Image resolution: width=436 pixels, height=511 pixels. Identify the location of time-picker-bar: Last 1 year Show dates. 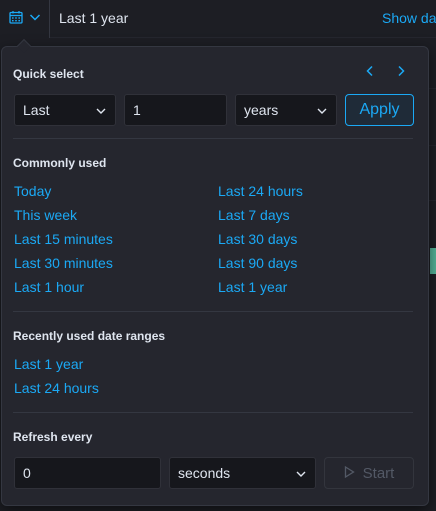
(218, 19).